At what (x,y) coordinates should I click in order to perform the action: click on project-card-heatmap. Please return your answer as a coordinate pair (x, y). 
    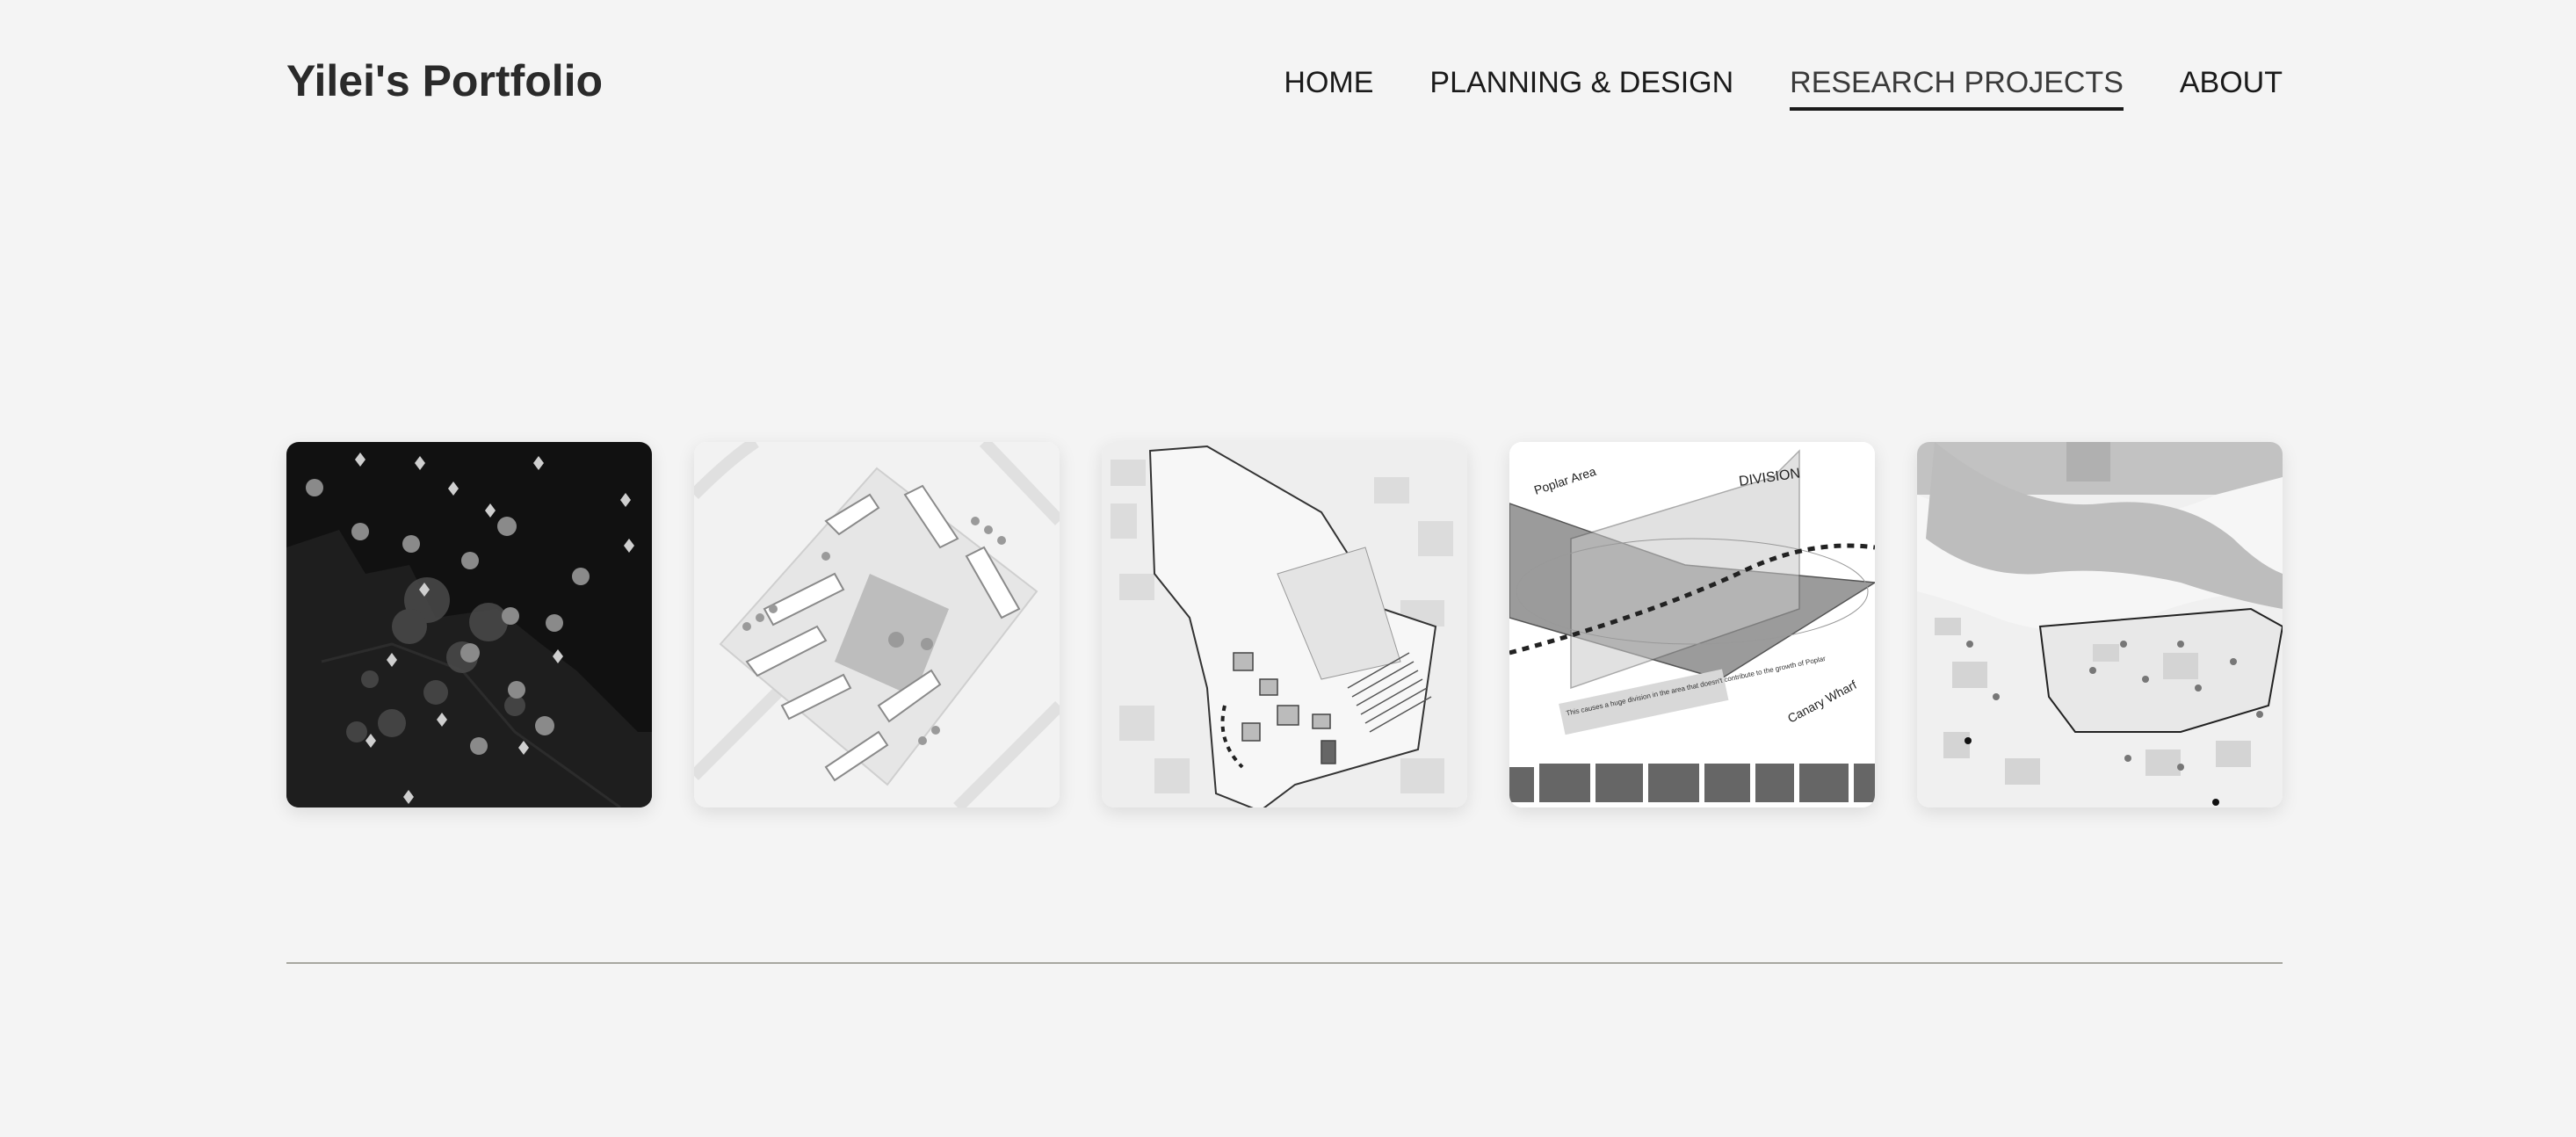
    Looking at the image, I should click on (469, 624).